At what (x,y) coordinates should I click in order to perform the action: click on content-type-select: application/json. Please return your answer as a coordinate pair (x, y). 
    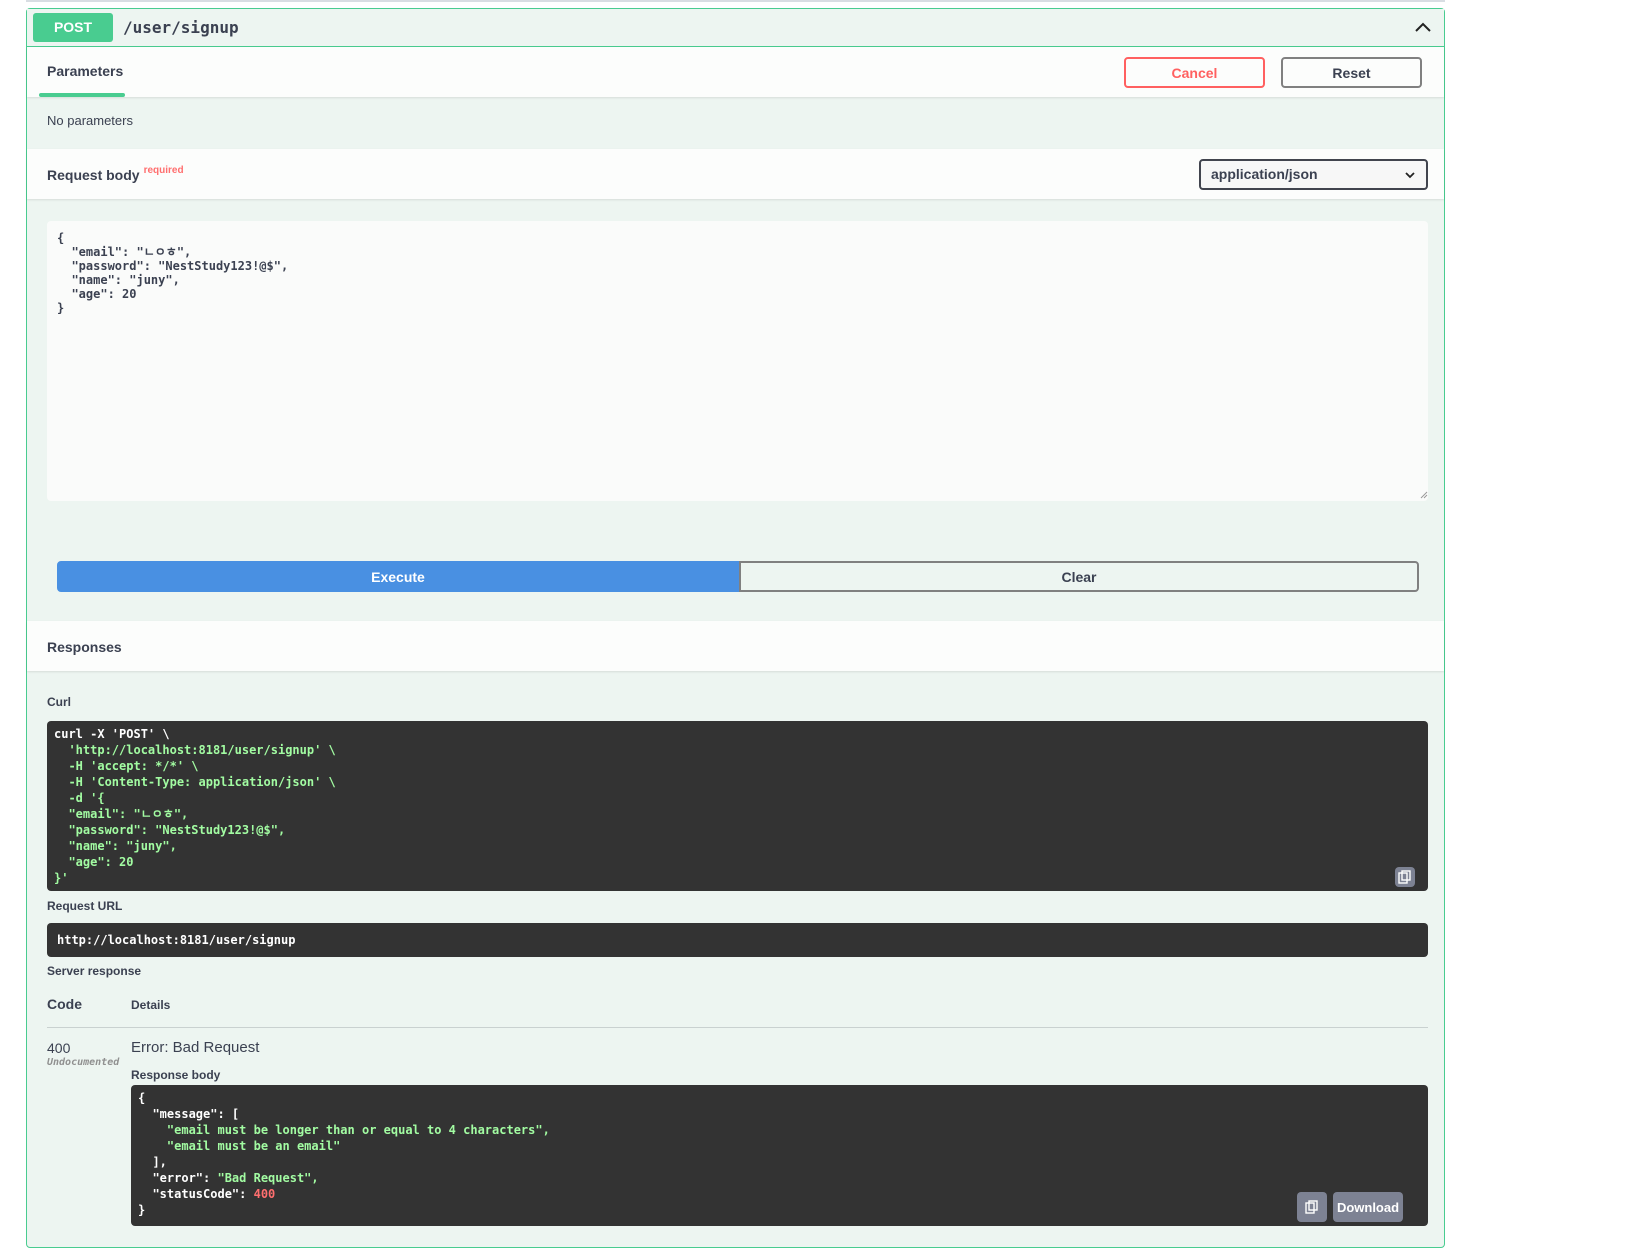
    Looking at the image, I should click on (1313, 174).